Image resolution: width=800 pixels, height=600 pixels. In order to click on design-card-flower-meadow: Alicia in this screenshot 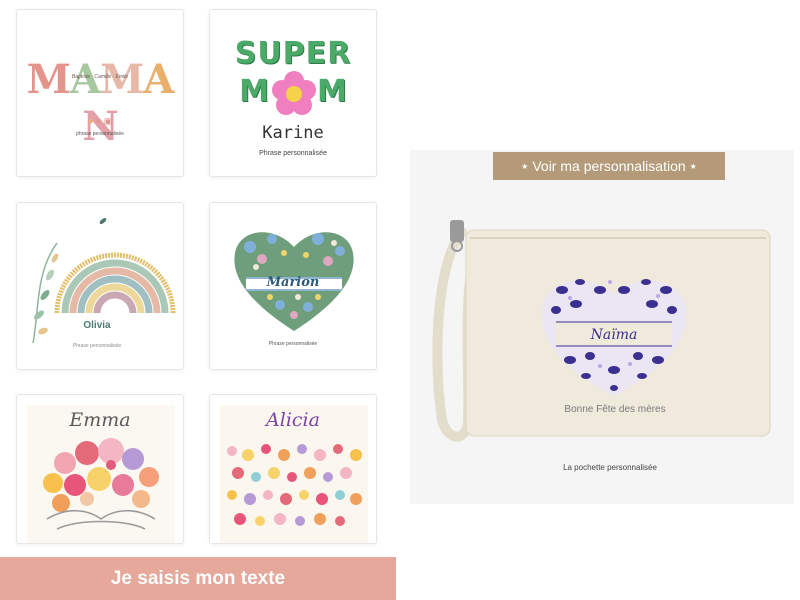, I will do `click(293, 469)`.